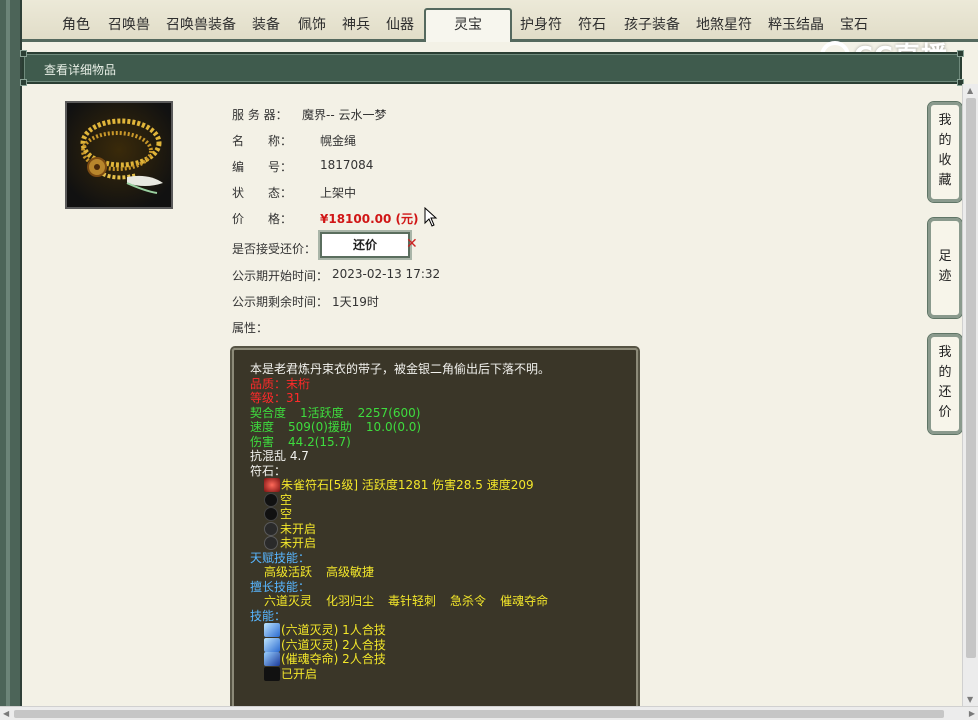 This screenshot has height=720, width=978. Describe the element at coordinates (129, 25) in the screenshot. I see `tab-pet: 召唤兽` at that location.